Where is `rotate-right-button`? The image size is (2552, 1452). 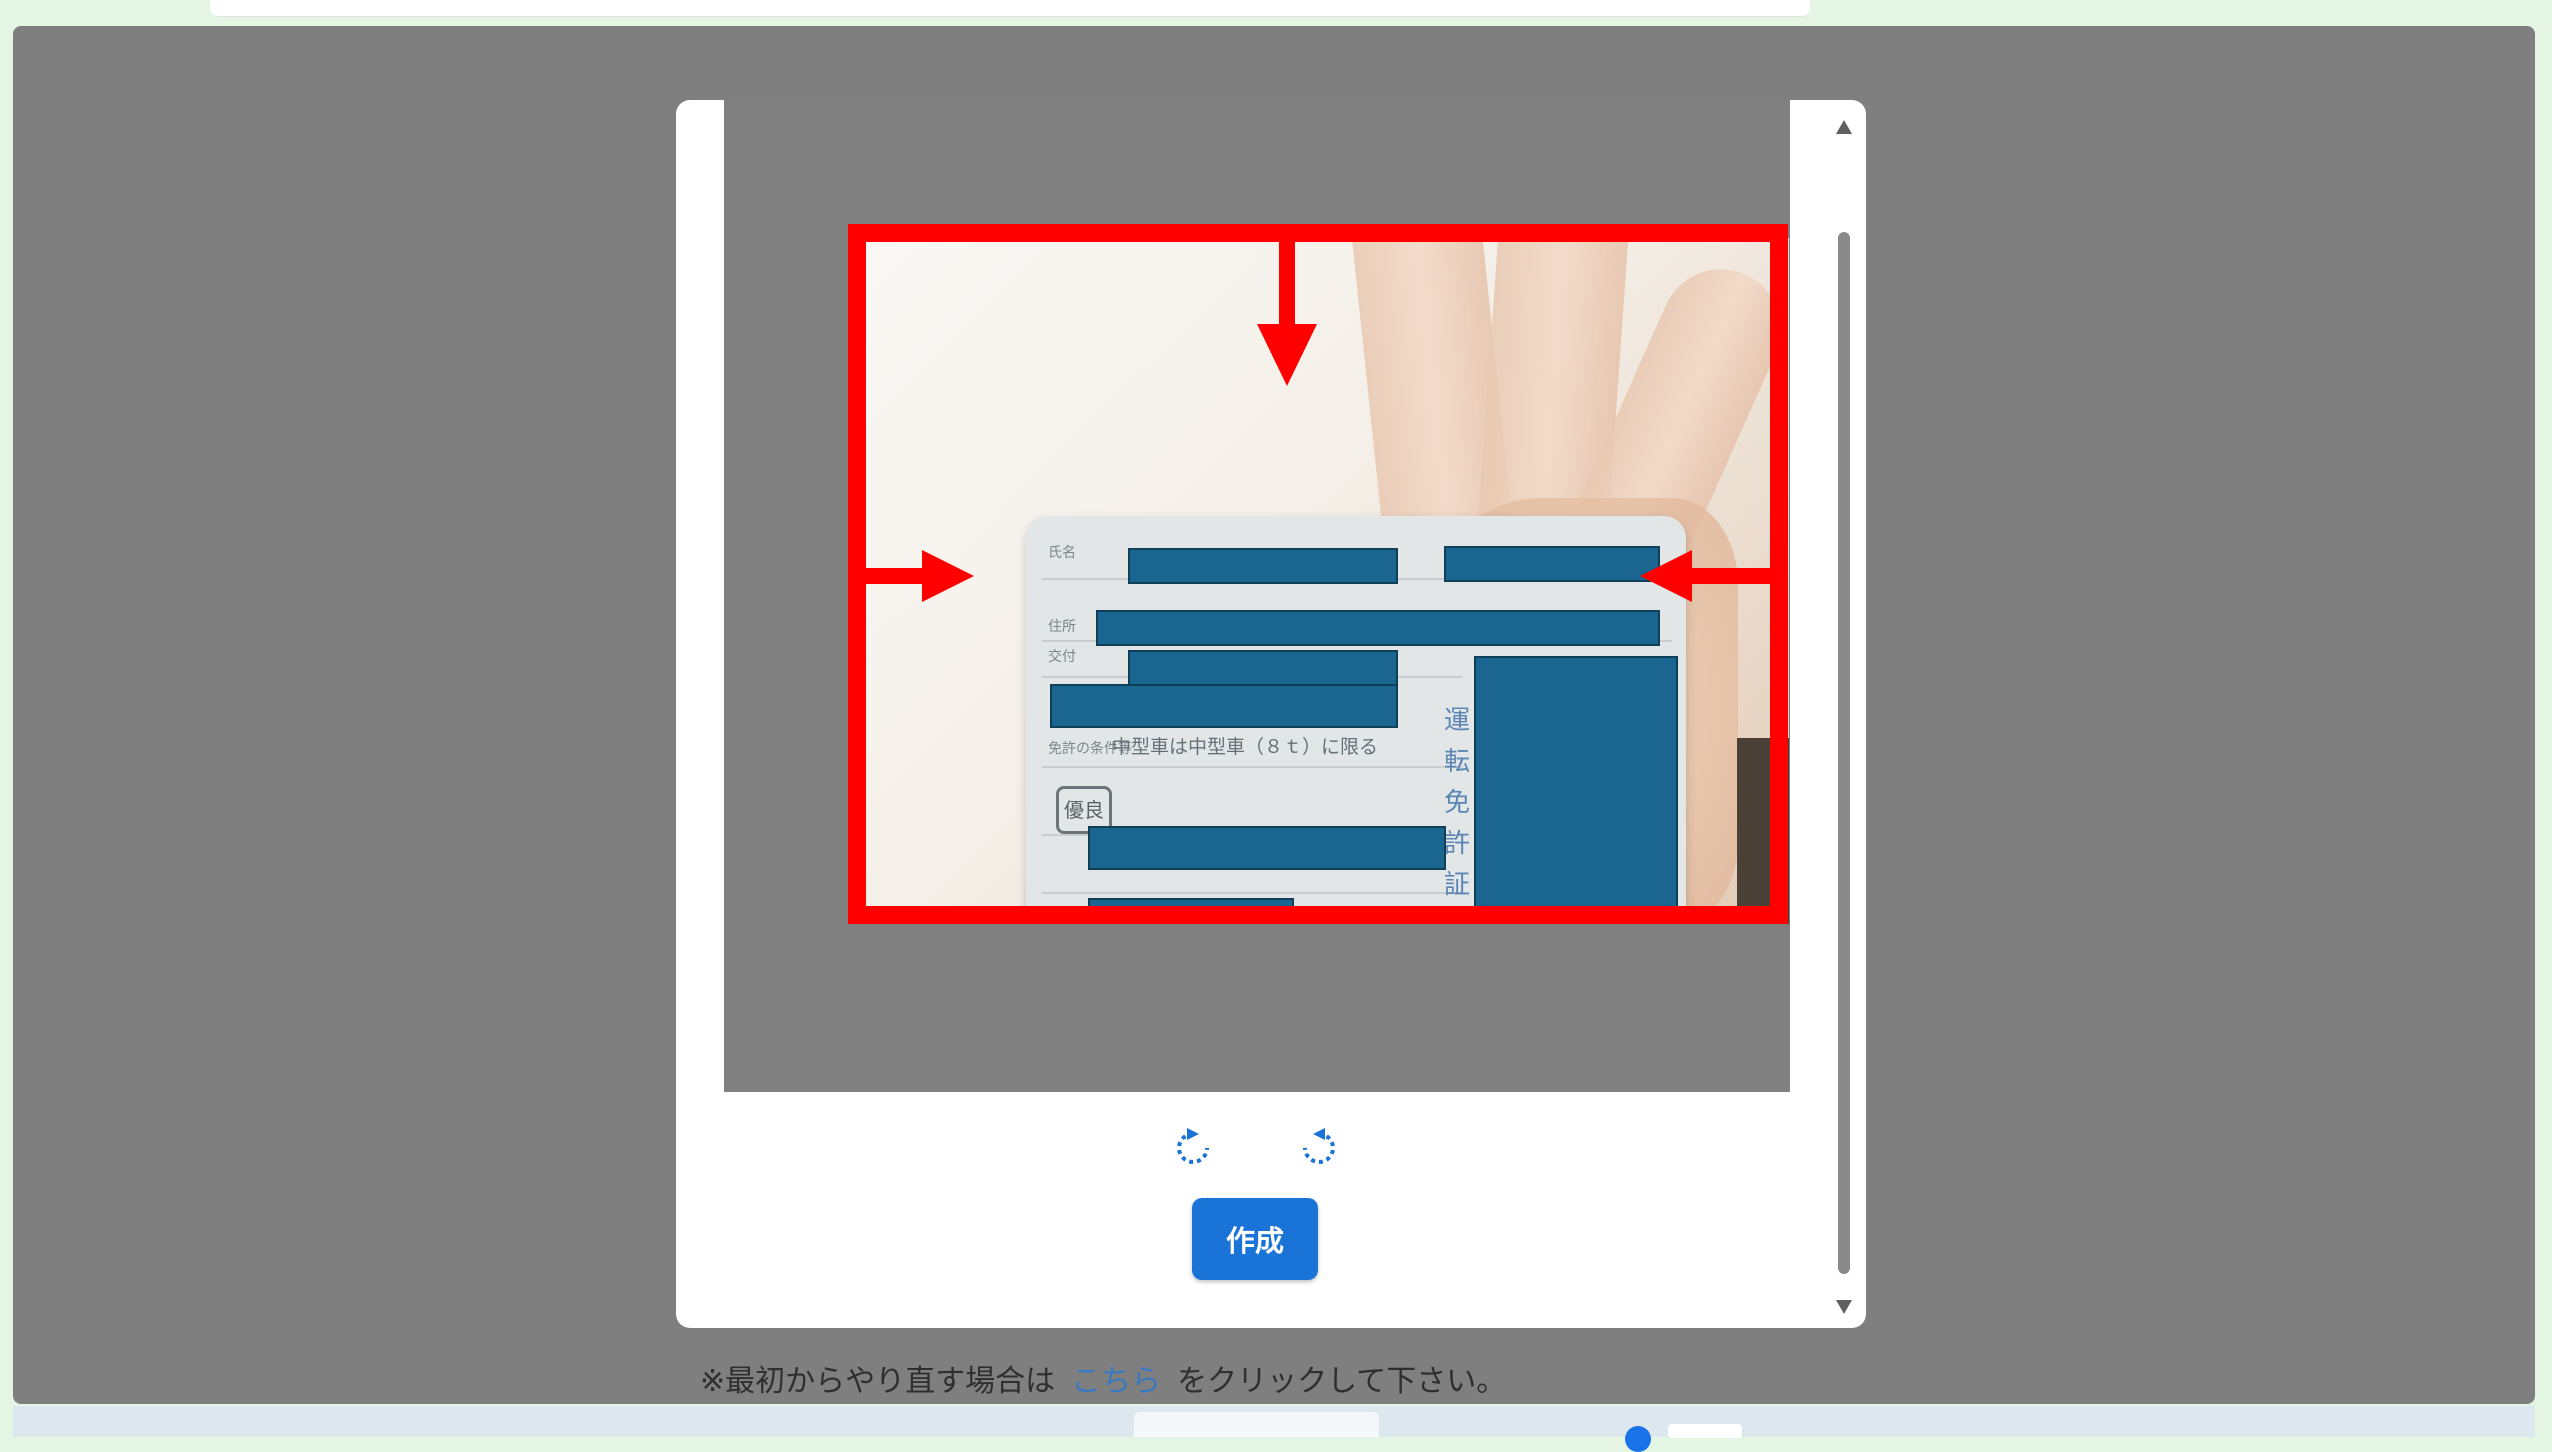
rotate-right-button is located at coordinates (1319, 1148).